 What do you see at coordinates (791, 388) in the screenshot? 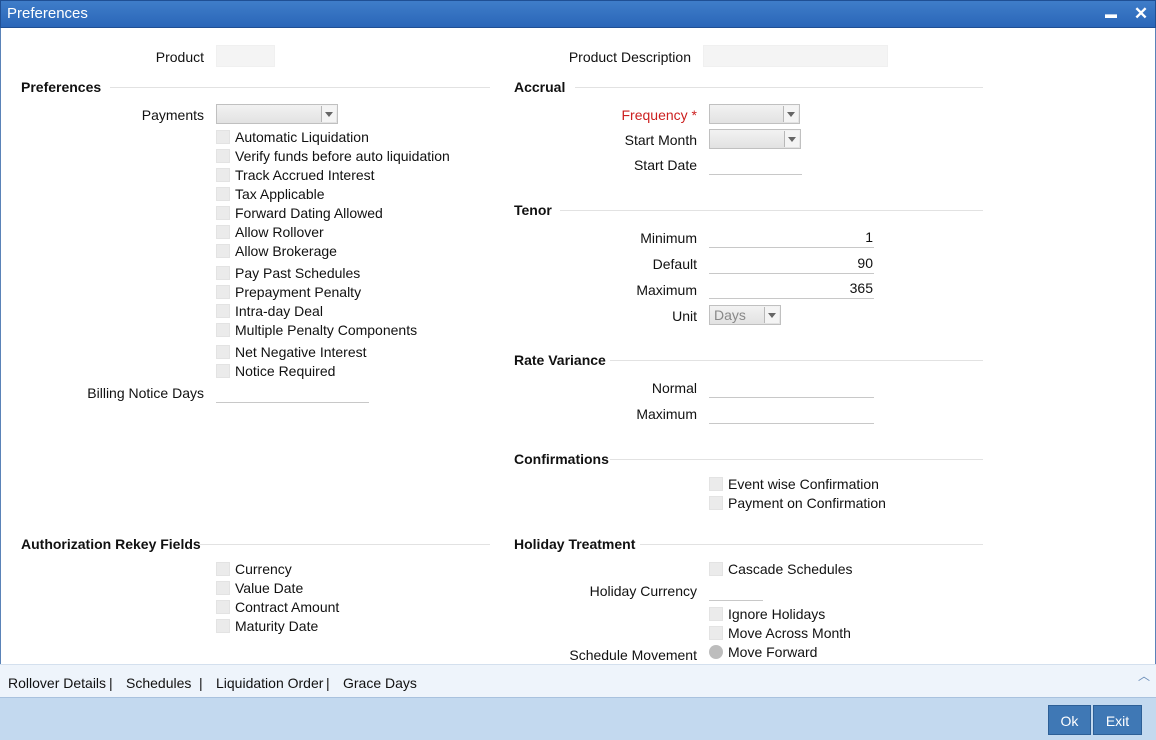
I see `rate-normal-input` at bounding box center [791, 388].